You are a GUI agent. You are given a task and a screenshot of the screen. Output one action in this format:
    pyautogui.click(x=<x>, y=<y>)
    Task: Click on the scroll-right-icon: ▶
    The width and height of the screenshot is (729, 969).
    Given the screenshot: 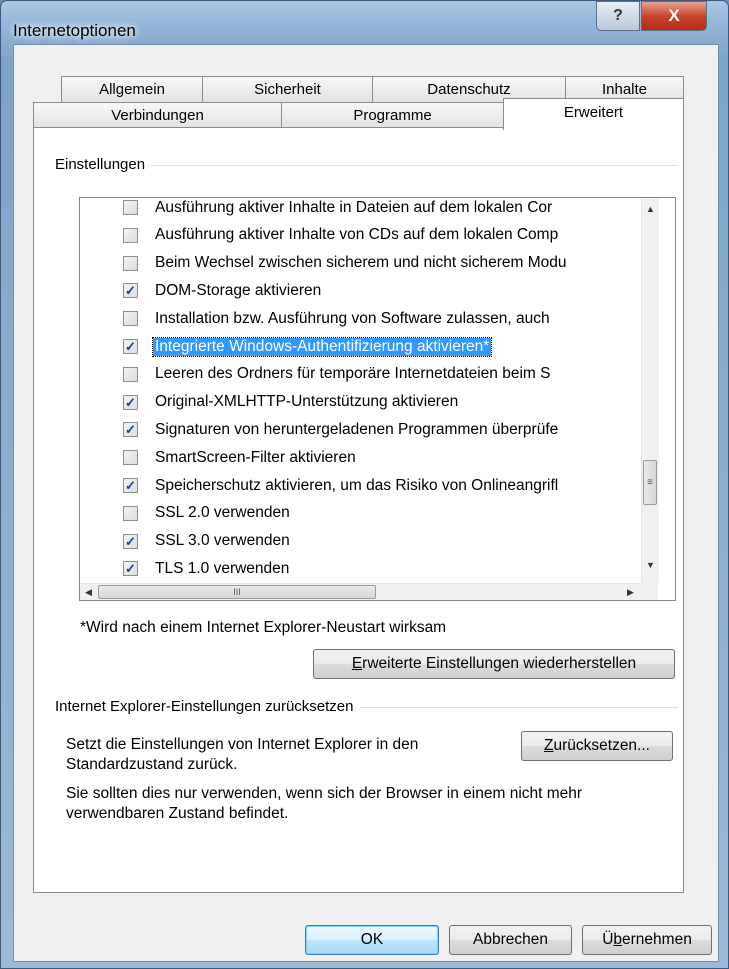 What is the action you would take?
    pyautogui.click(x=630, y=592)
    